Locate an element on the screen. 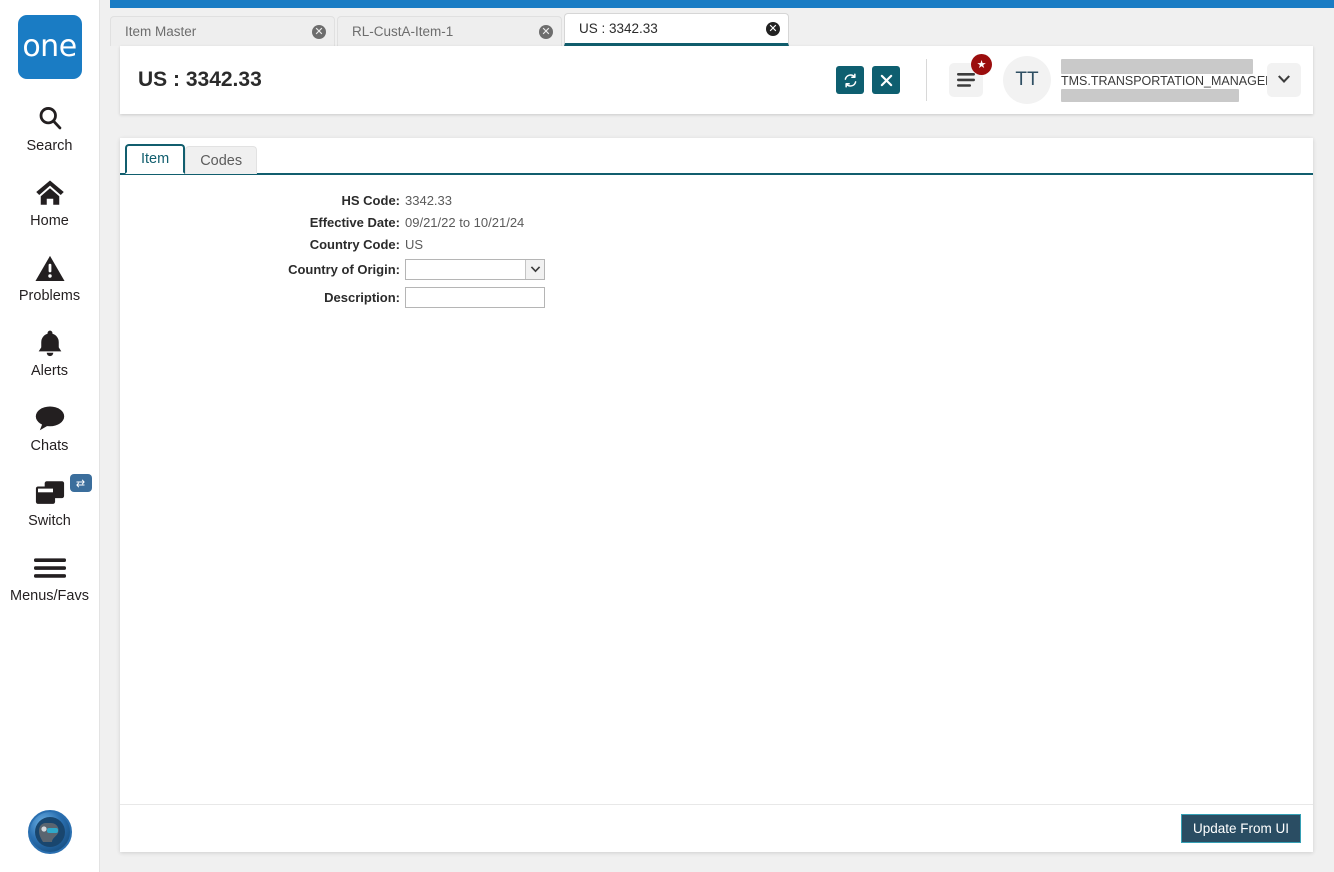 The height and width of the screenshot is (872, 1334). header-divider is located at coordinates (926, 80).